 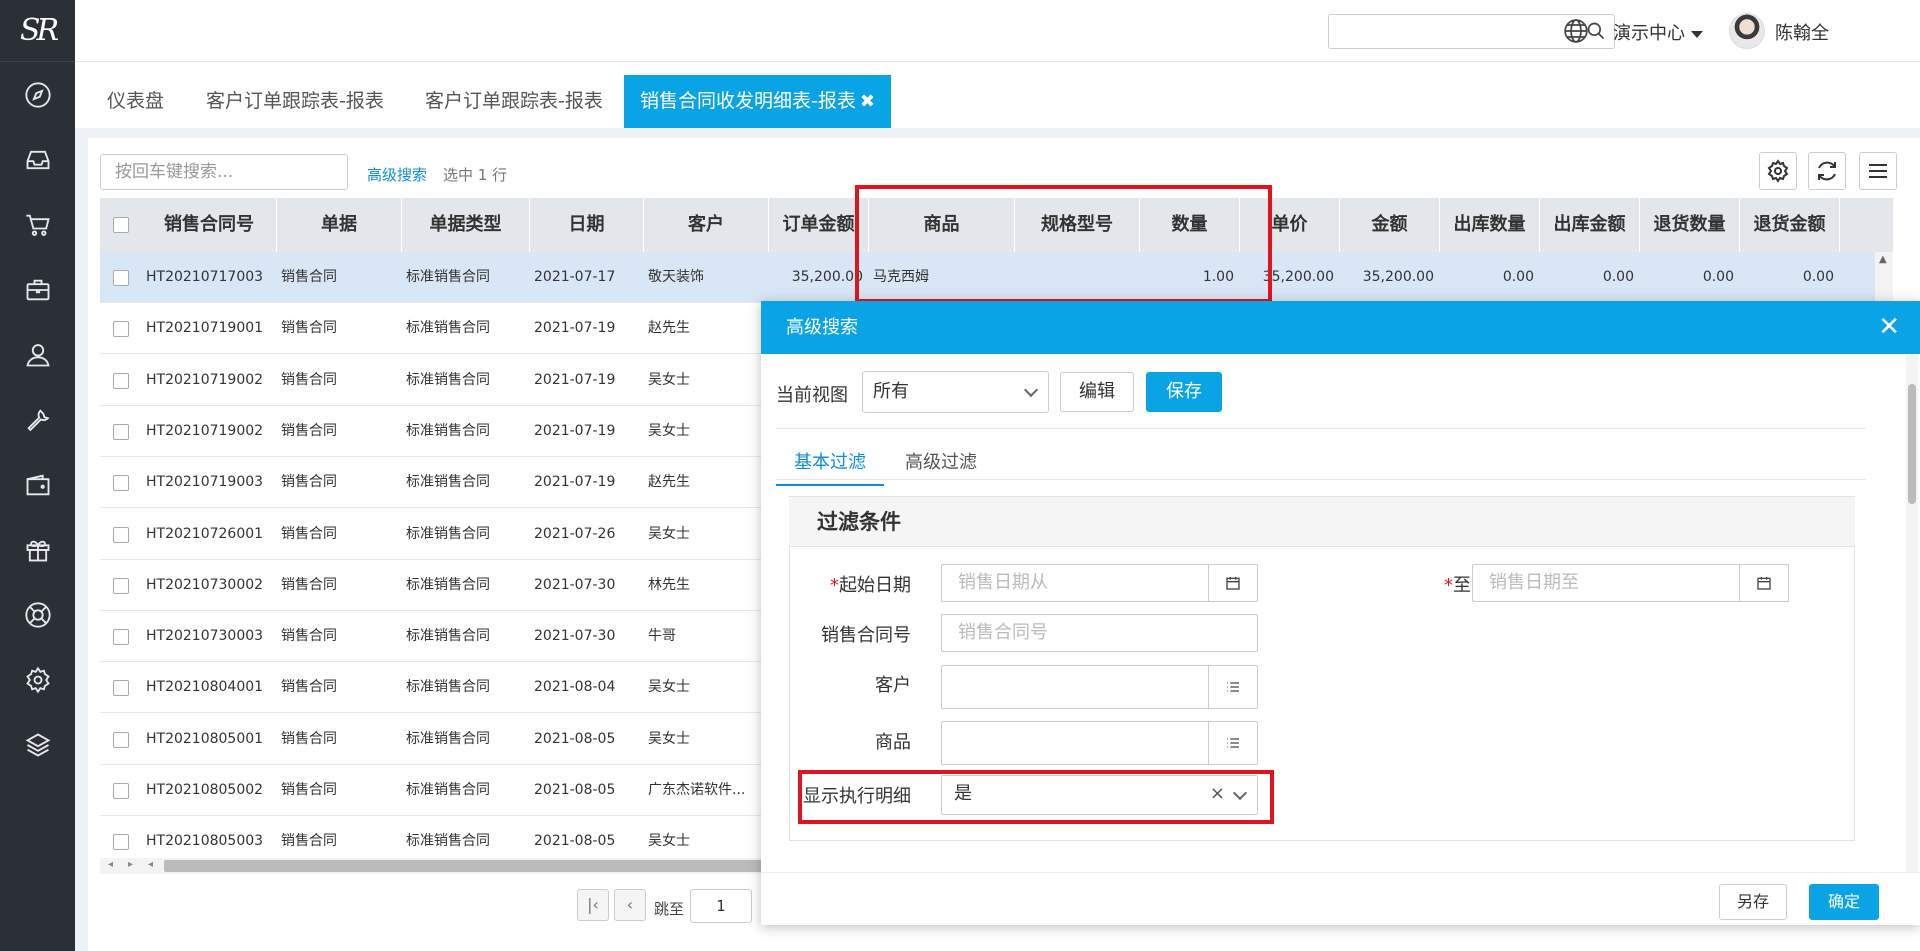 I want to click on col-out-qty: 出库数量, so click(x=1490, y=225).